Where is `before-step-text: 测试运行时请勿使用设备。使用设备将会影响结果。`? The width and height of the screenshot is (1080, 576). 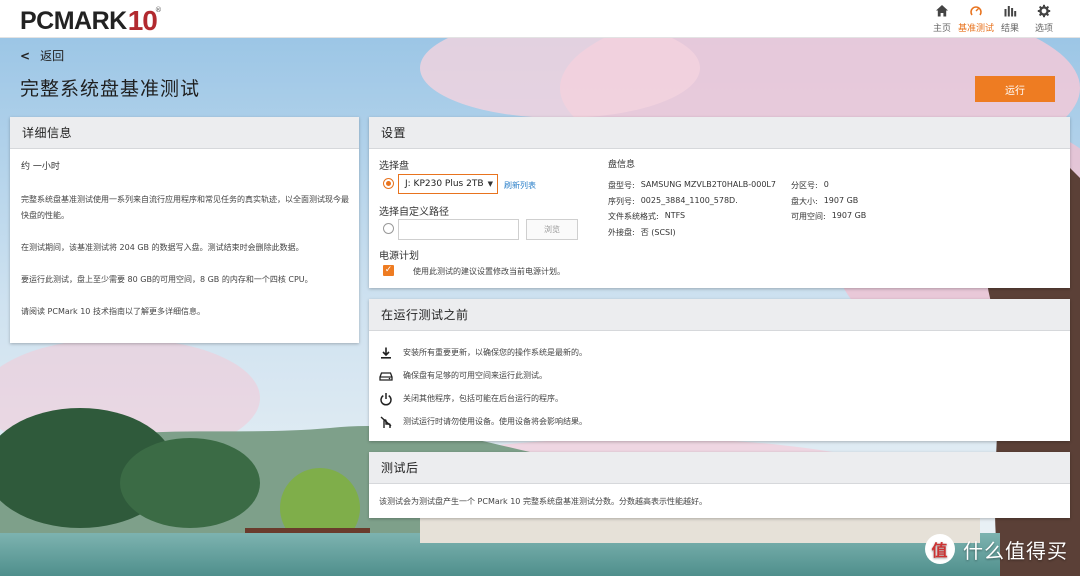 before-step-text: 测试运行时请勿使用设备。使用设备将会影响结果。 is located at coordinates (495, 421).